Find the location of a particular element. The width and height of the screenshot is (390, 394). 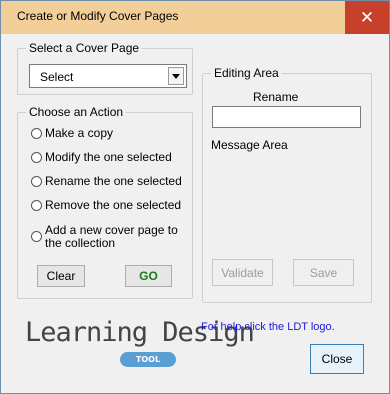

window-title: Create or Modify Cover Pages is located at coordinates (98, 16).